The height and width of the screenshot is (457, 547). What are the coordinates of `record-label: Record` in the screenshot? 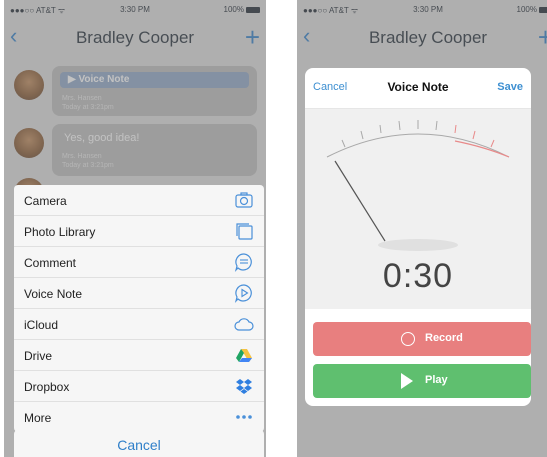 It's located at (444, 338).